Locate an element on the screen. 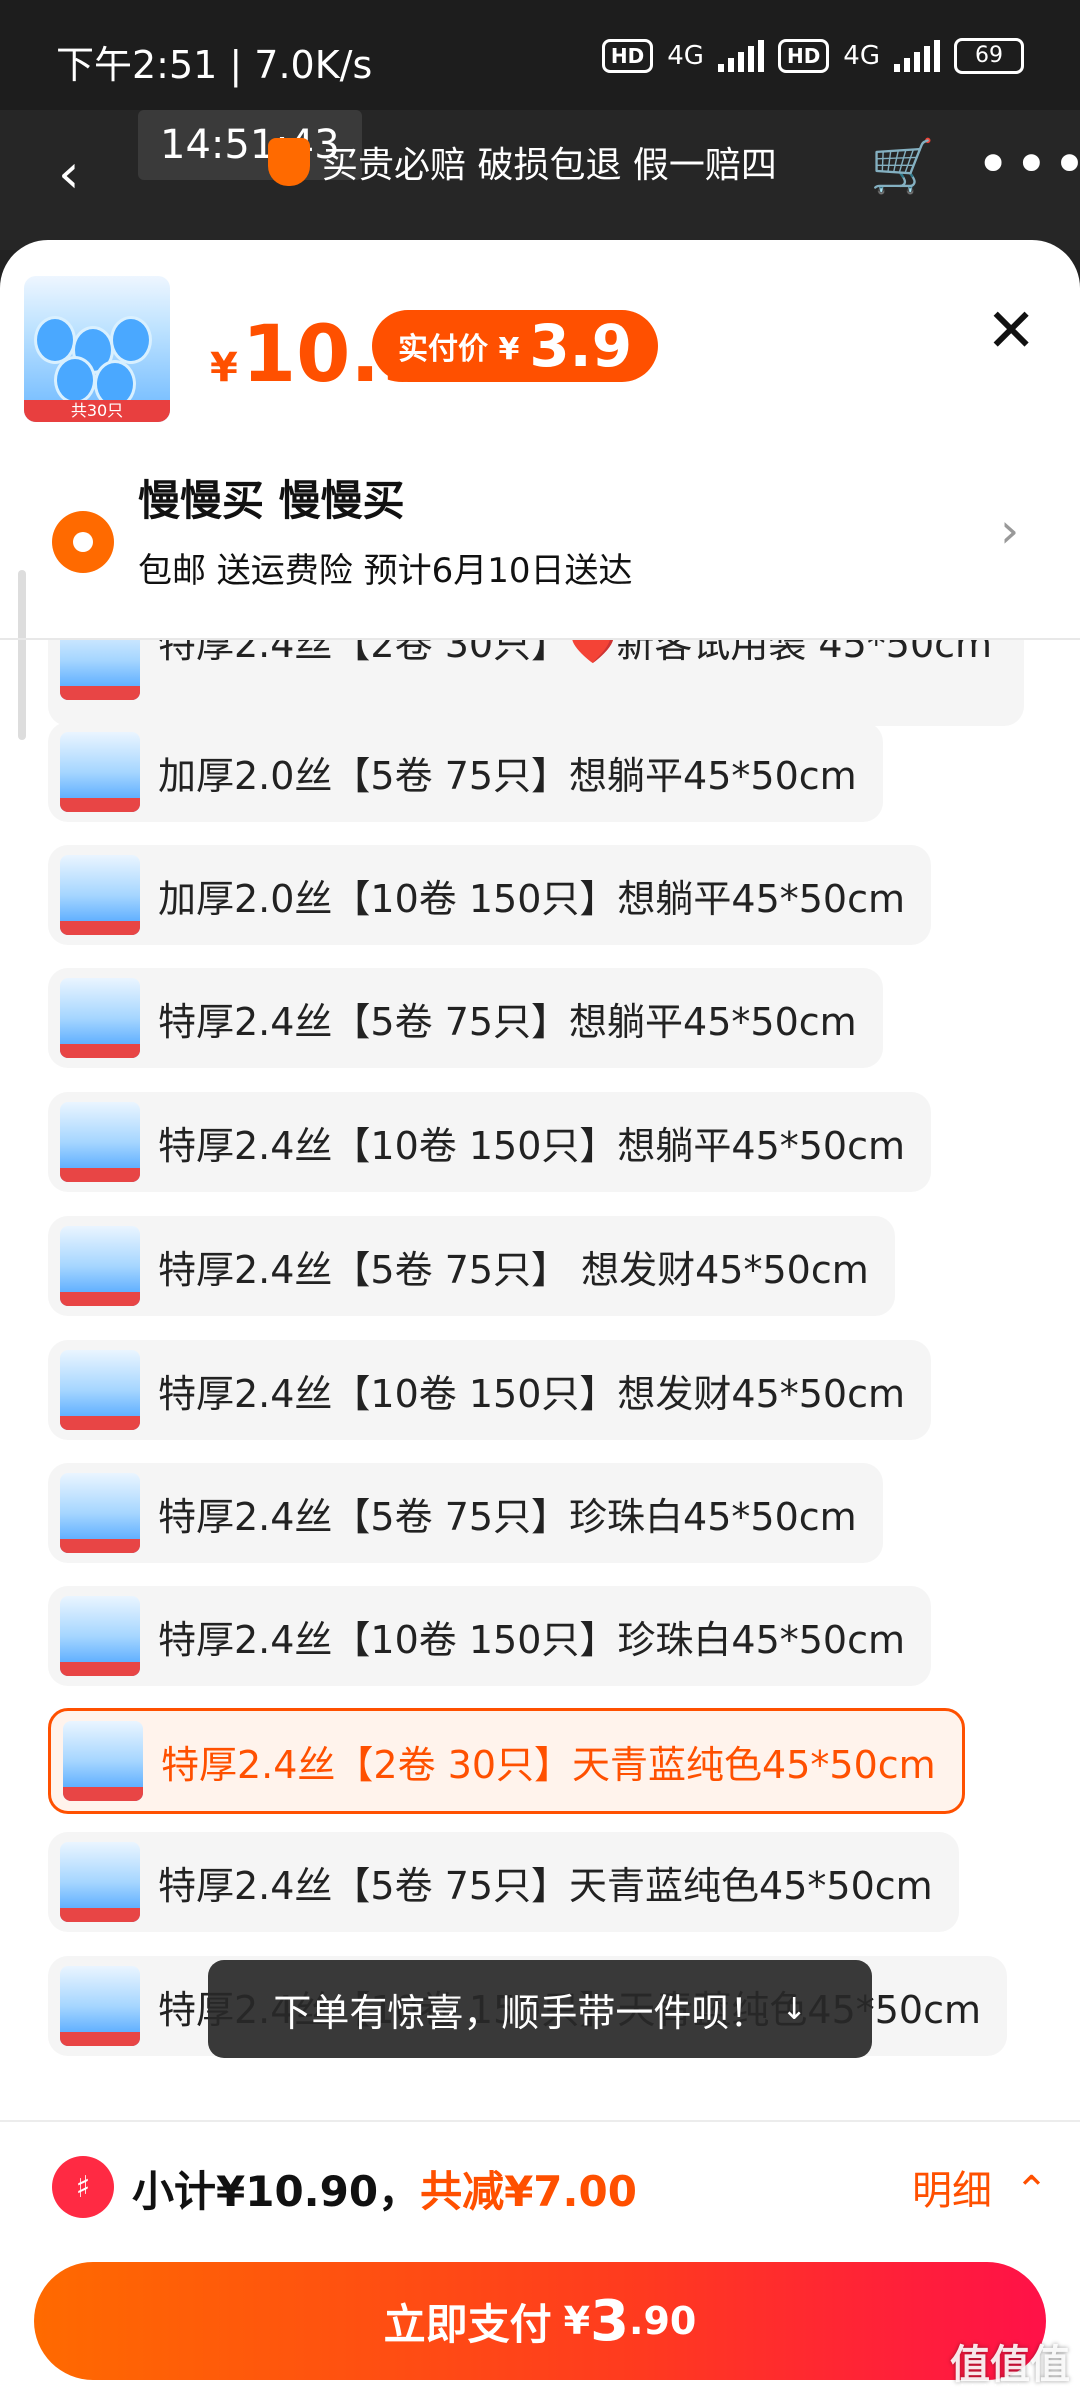 This screenshot has height=2400, width=1080. variant-label: 特厚2.4丝【10卷 150只】想躺平45*50cm is located at coordinates (532, 1145).